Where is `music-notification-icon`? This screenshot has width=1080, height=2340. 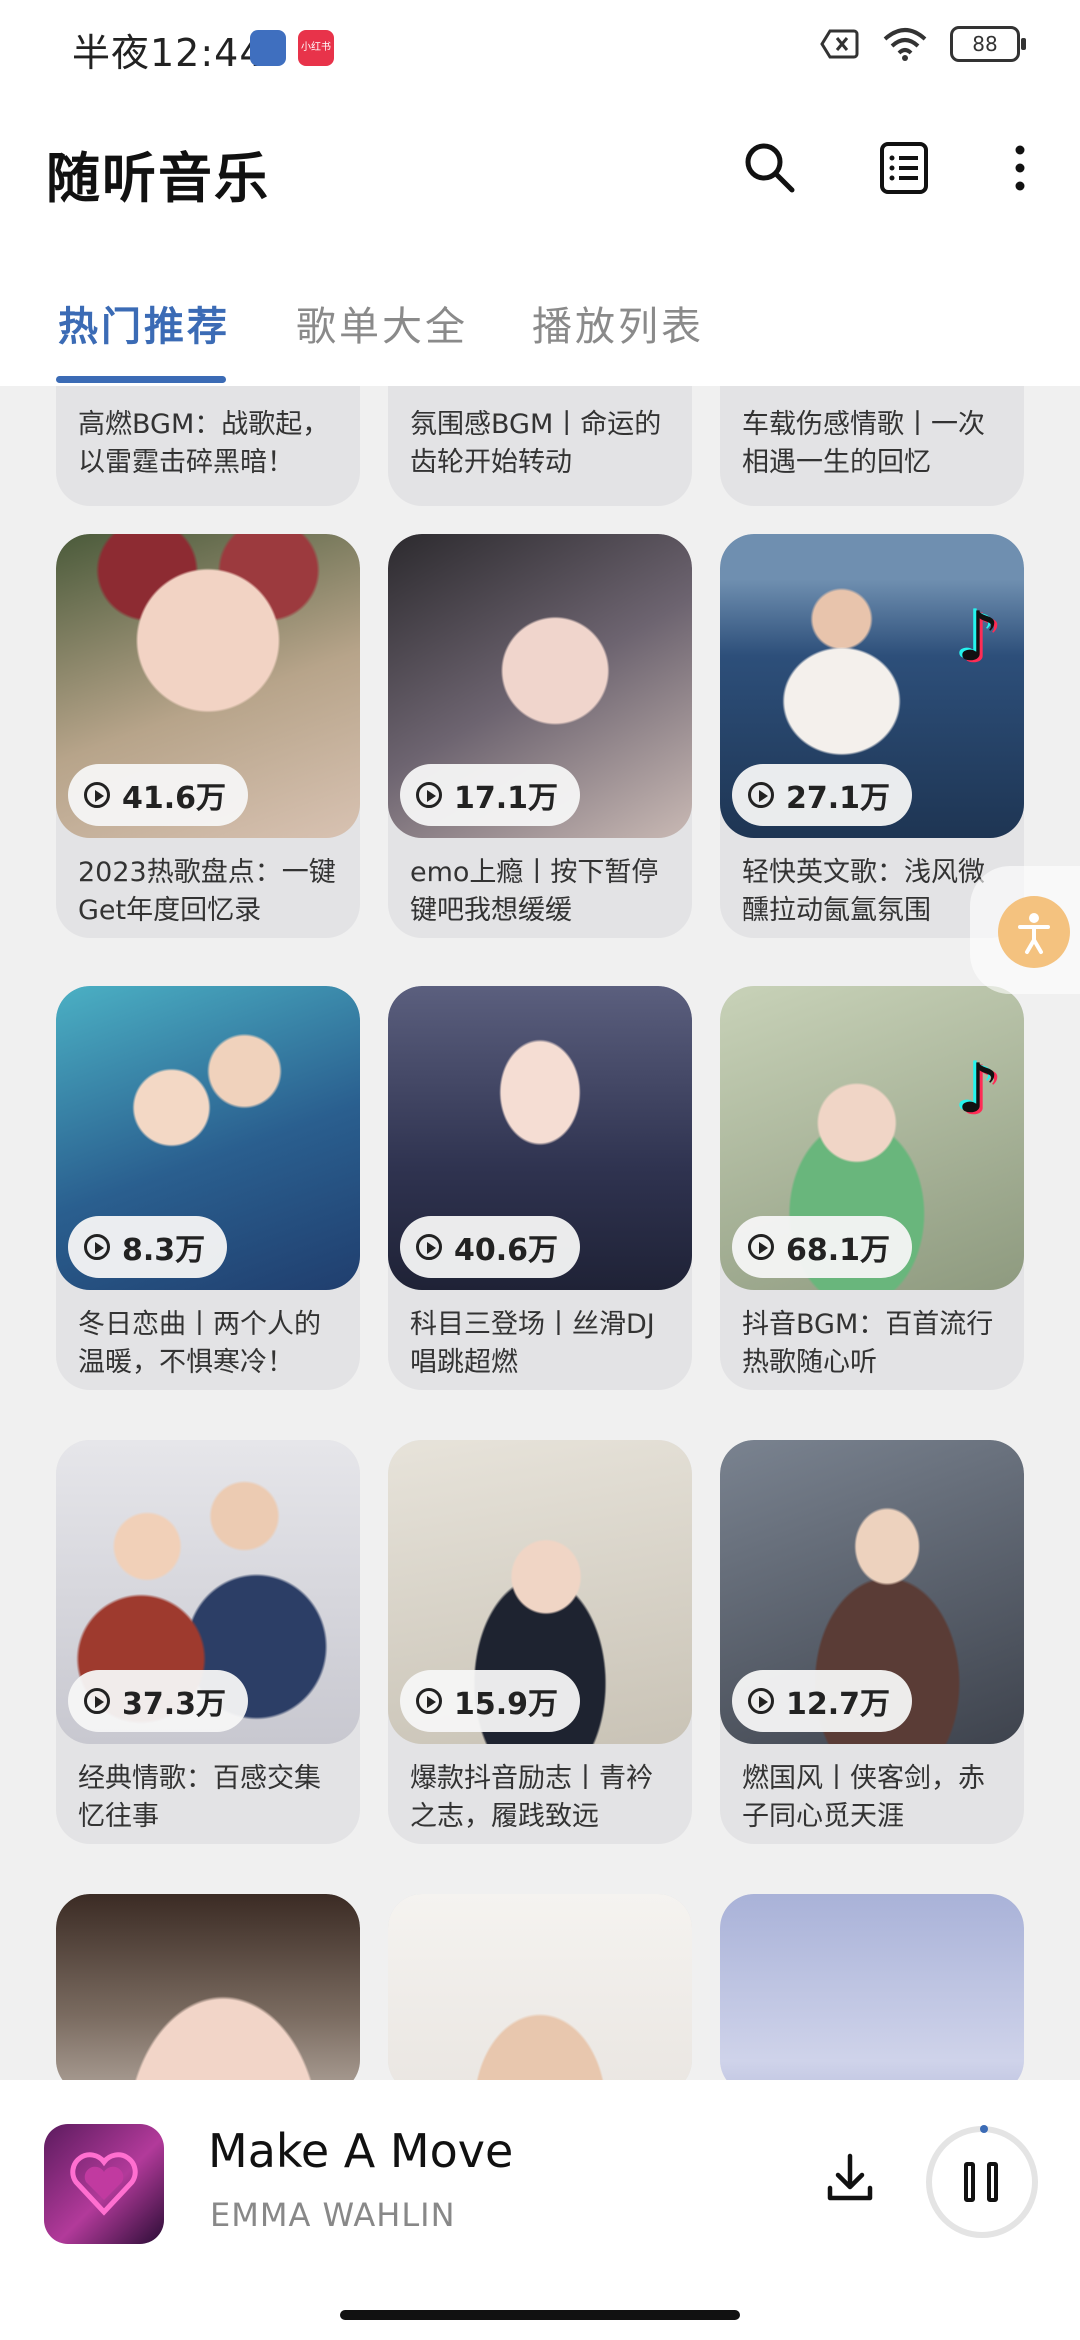 music-notification-icon is located at coordinates (268, 48).